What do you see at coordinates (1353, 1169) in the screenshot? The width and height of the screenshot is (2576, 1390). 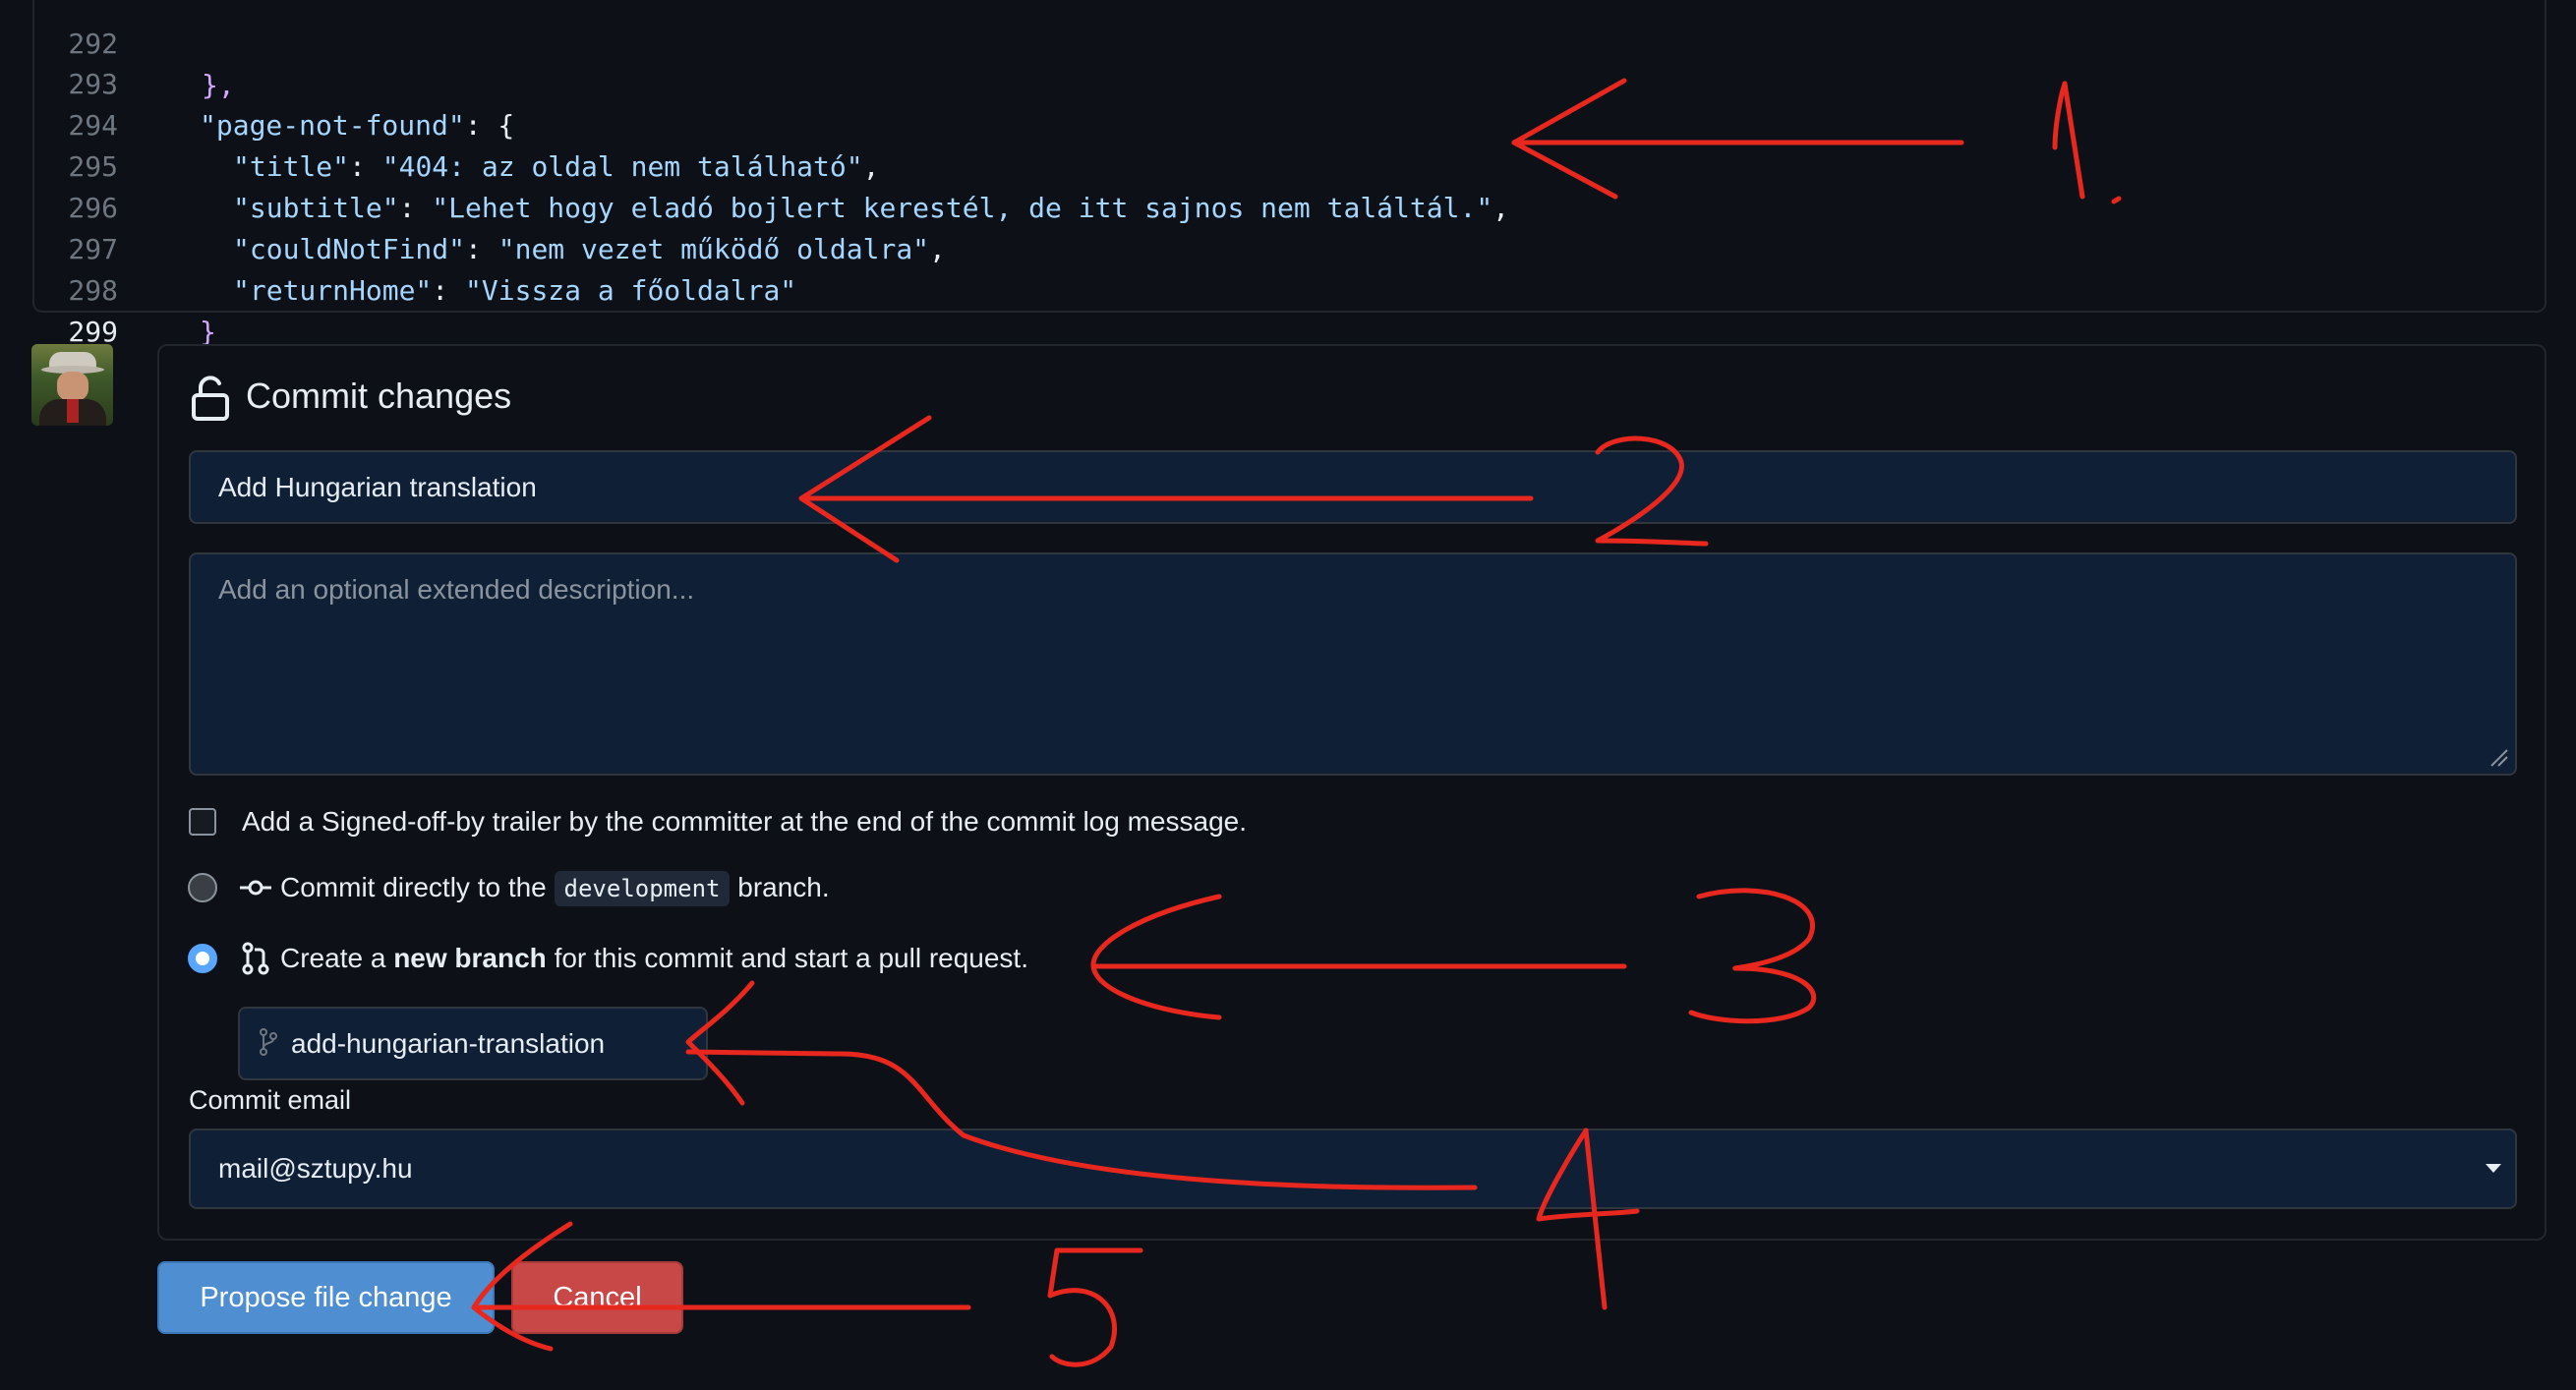 I see `commit-email-select: mail@sztupy.hu` at bounding box center [1353, 1169].